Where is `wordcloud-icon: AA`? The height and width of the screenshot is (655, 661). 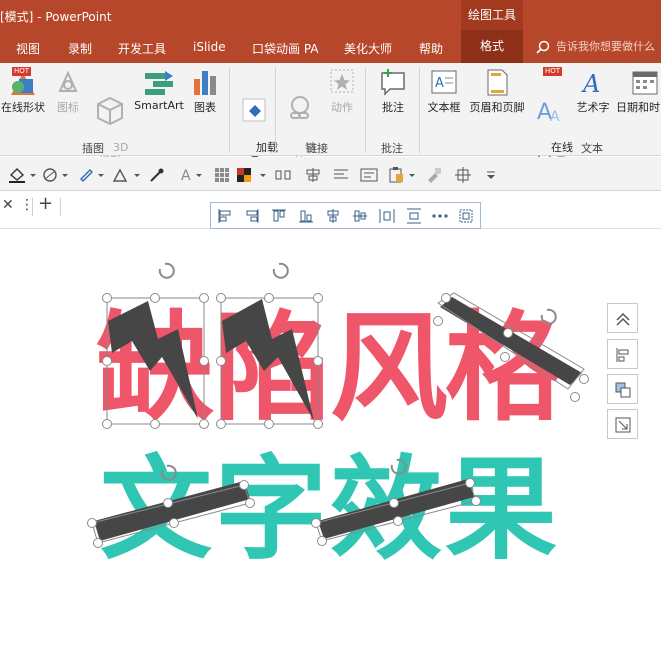
wordcloud-icon: AA is located at coordinates (548, 112).